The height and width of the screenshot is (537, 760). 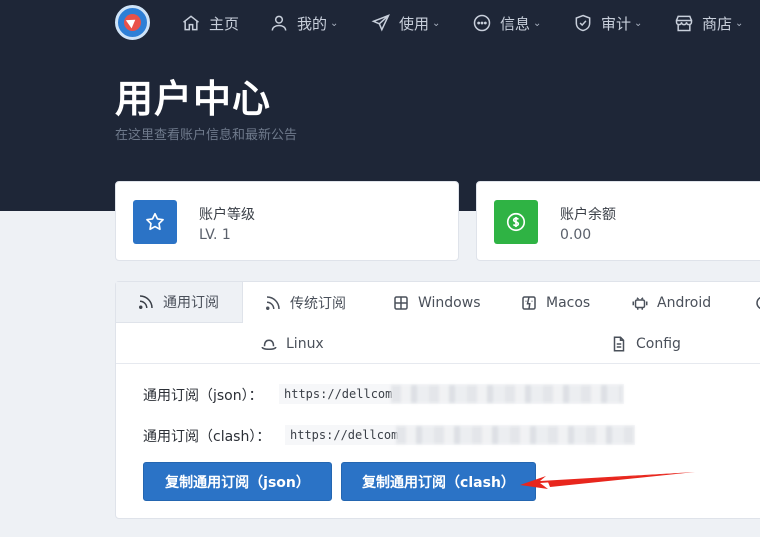 What do you see at coordinates (312, 23) in the screenshot?
I see `nav-label-mine: 我的` at bounding box center [312, 23].